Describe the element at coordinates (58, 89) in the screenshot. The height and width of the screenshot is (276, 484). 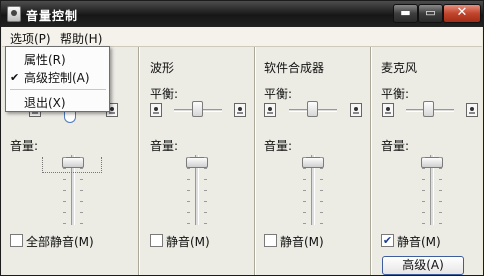
I see `menu-separator` at that location.